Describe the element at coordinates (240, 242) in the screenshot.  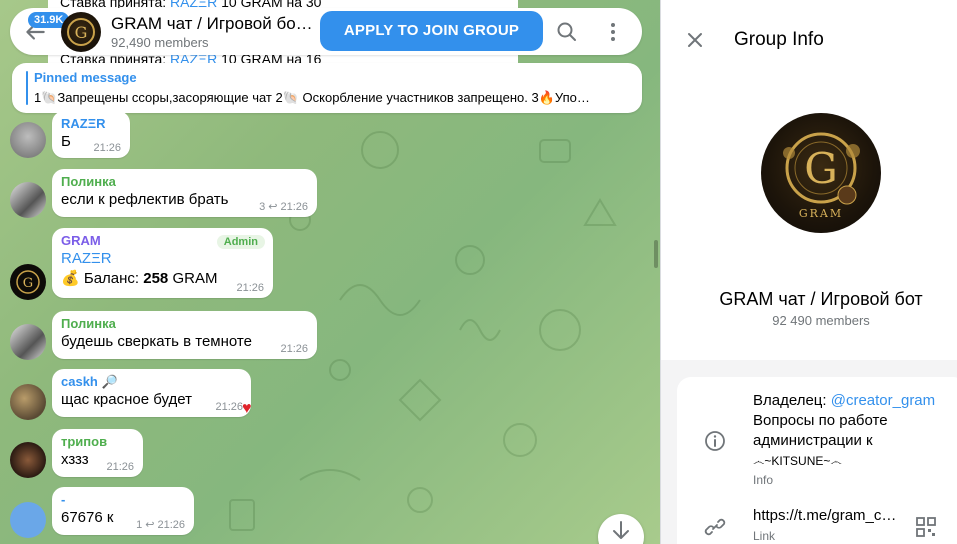
I see `admin-badge: Admin` at that location.